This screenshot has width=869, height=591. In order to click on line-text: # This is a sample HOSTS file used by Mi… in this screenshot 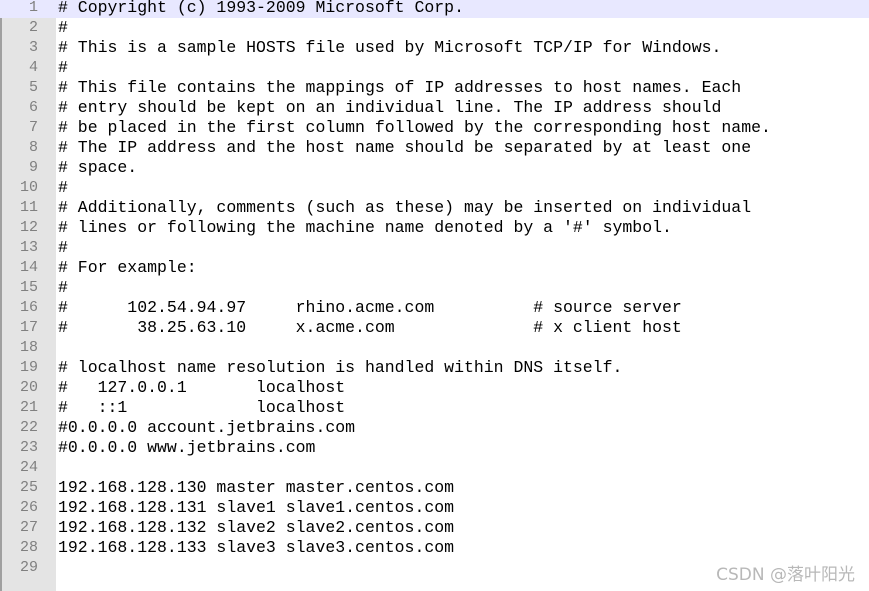, I will do `click(389, 48)`.